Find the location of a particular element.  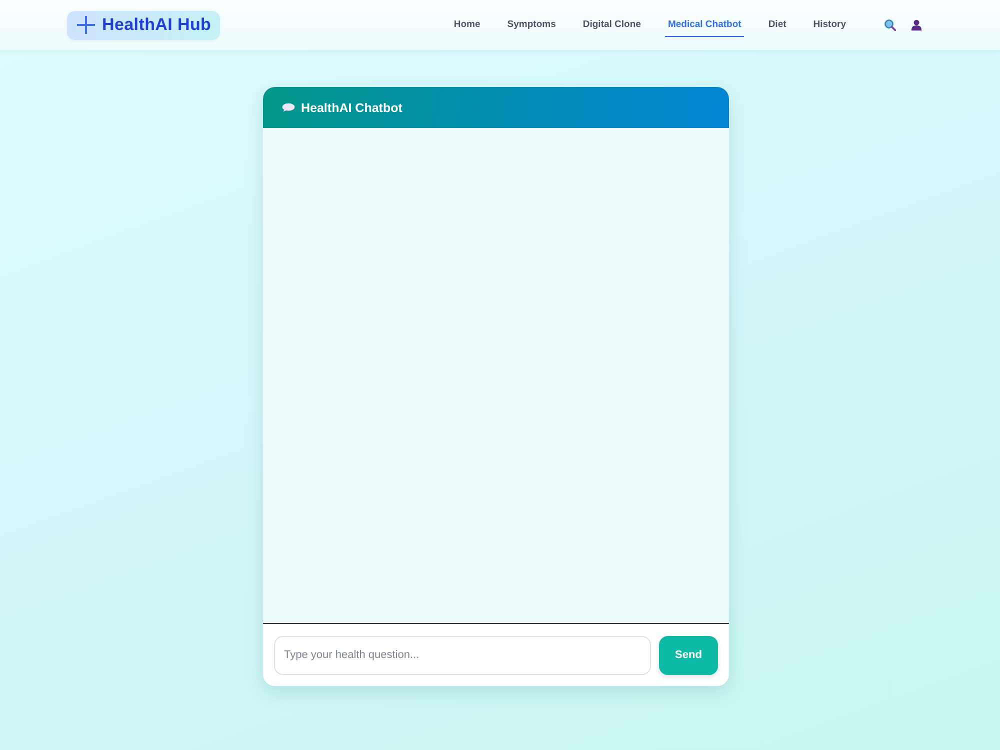

nav-link: Digital Clone is located at coordinates (612, 25).